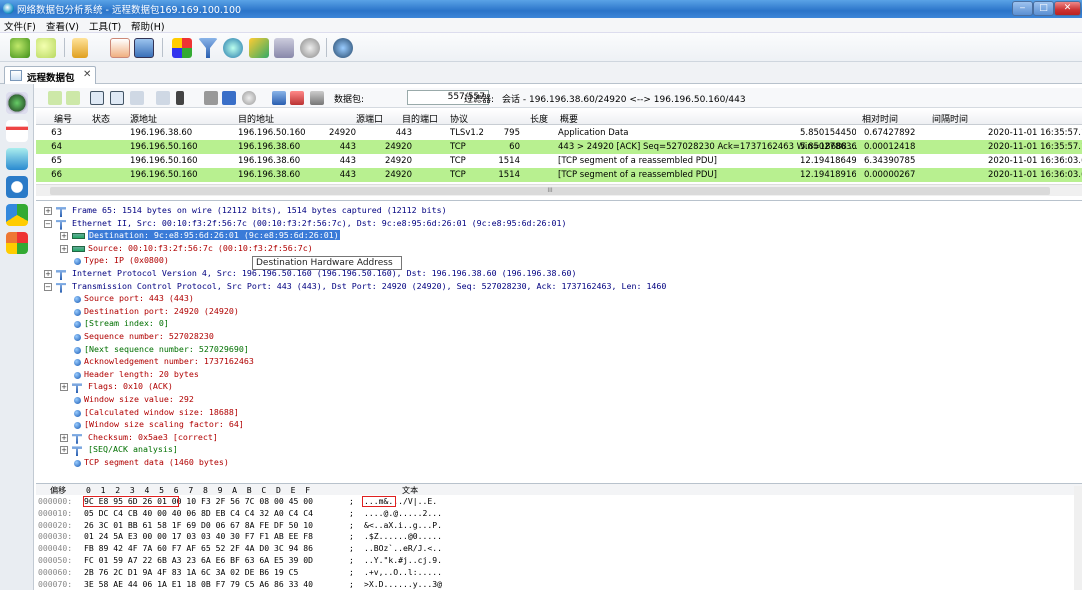 This screenshot has height=590, width=1082. Describe the element at coordinates (180, 98) in the screenshot. I see `marker-icon` at that location.